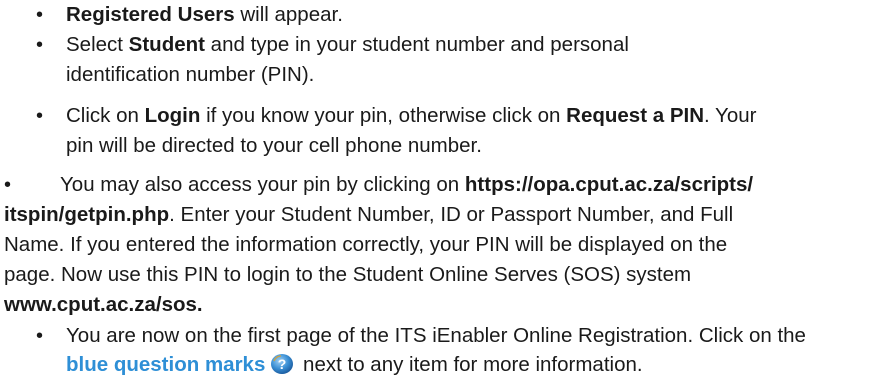 Image resolution: width=888 pixels, height=384 pixels. What do you see at coordinates (86, 214) in the screenshot?
I see `getpin-url-part2: itspin/getpin.php` at bounding box center [86, 214].